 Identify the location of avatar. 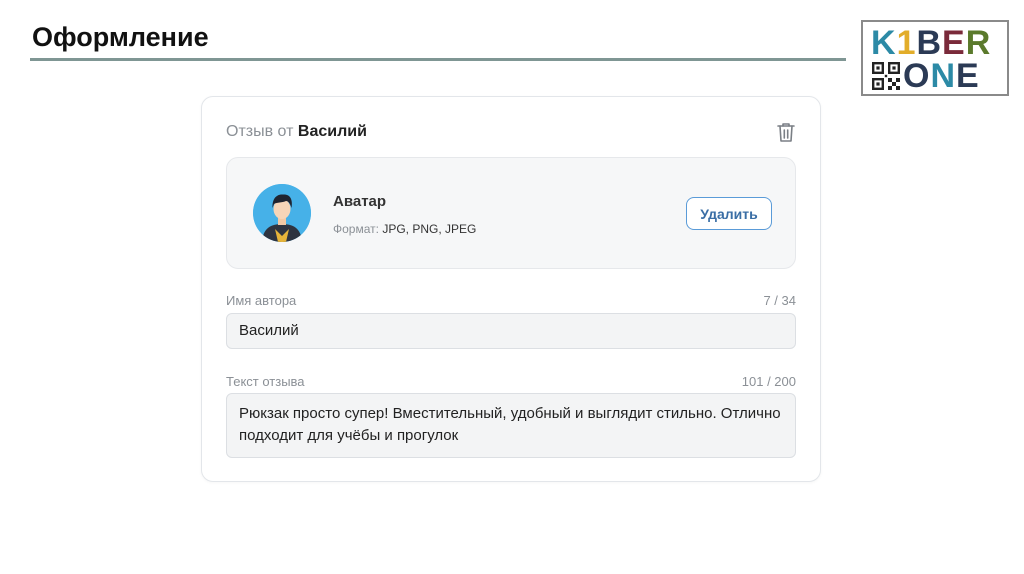
(282, 213).